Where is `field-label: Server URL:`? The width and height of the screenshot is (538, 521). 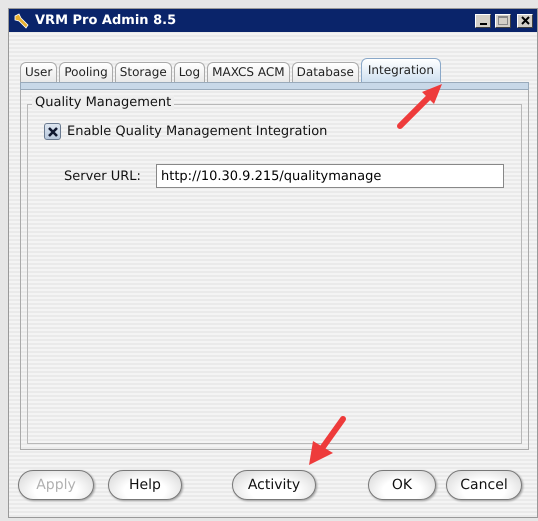 field-label: Server URL: is located at coordinates (103, 176).